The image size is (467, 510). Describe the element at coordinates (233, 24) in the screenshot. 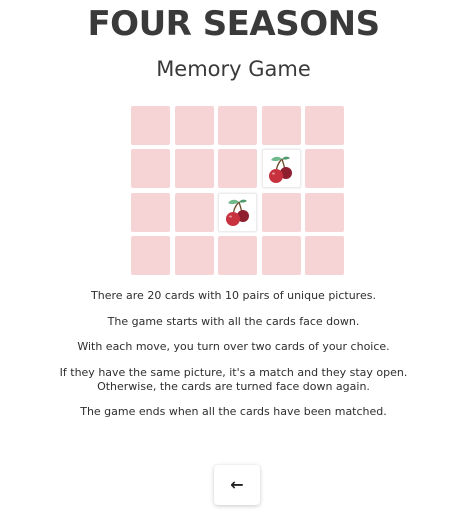

I see `game-title: FOUR SEASONS` at that location.